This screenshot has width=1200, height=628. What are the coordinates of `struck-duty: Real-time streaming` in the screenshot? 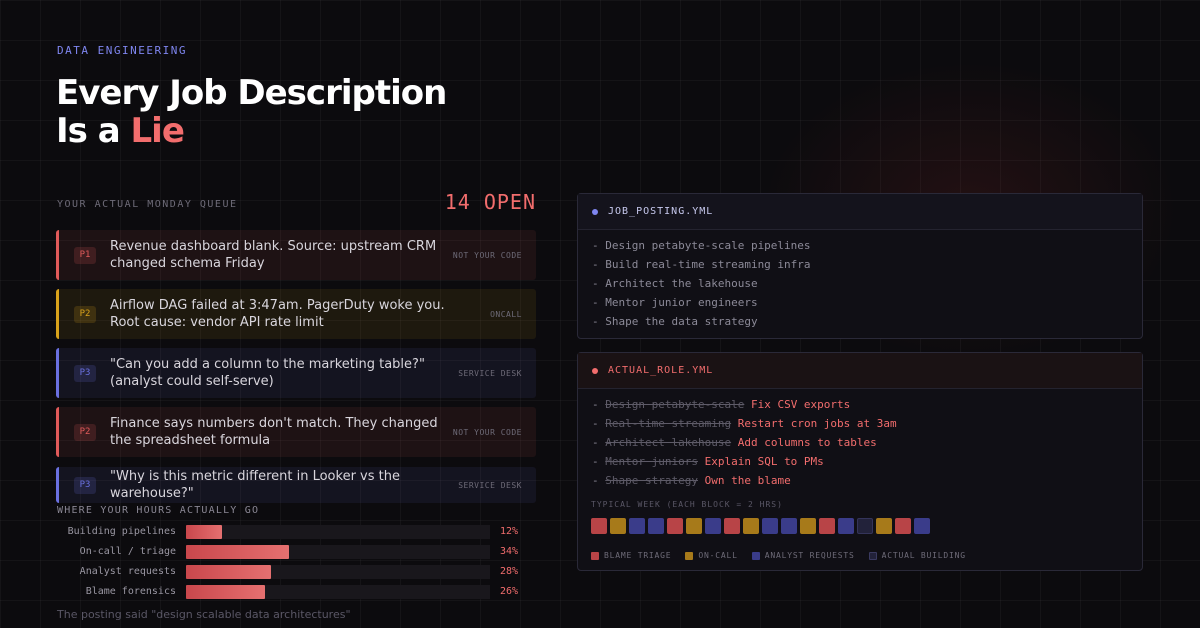 It's located at (668, 423).